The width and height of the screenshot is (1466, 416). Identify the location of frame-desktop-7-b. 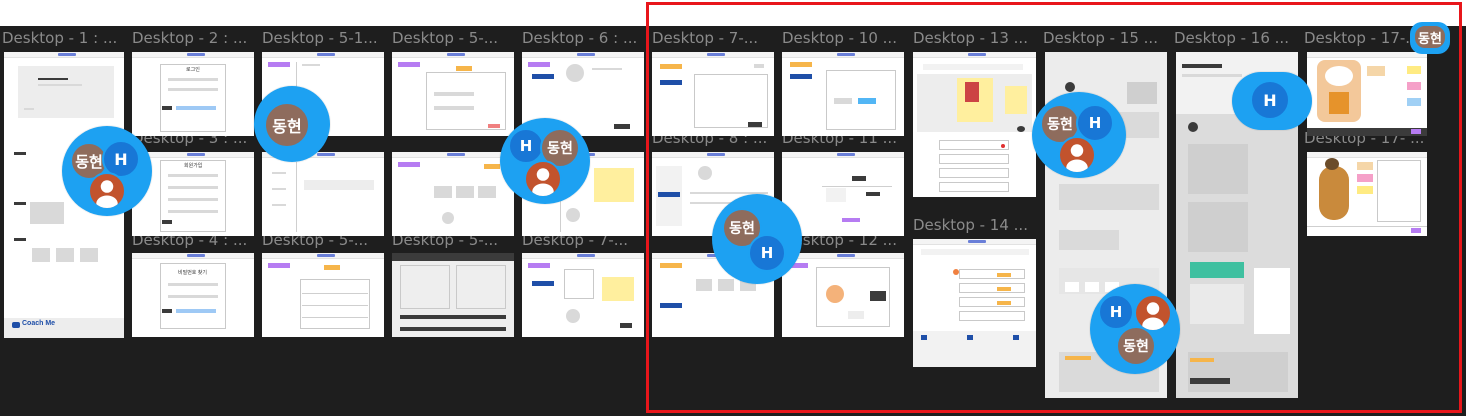
(583, 295).